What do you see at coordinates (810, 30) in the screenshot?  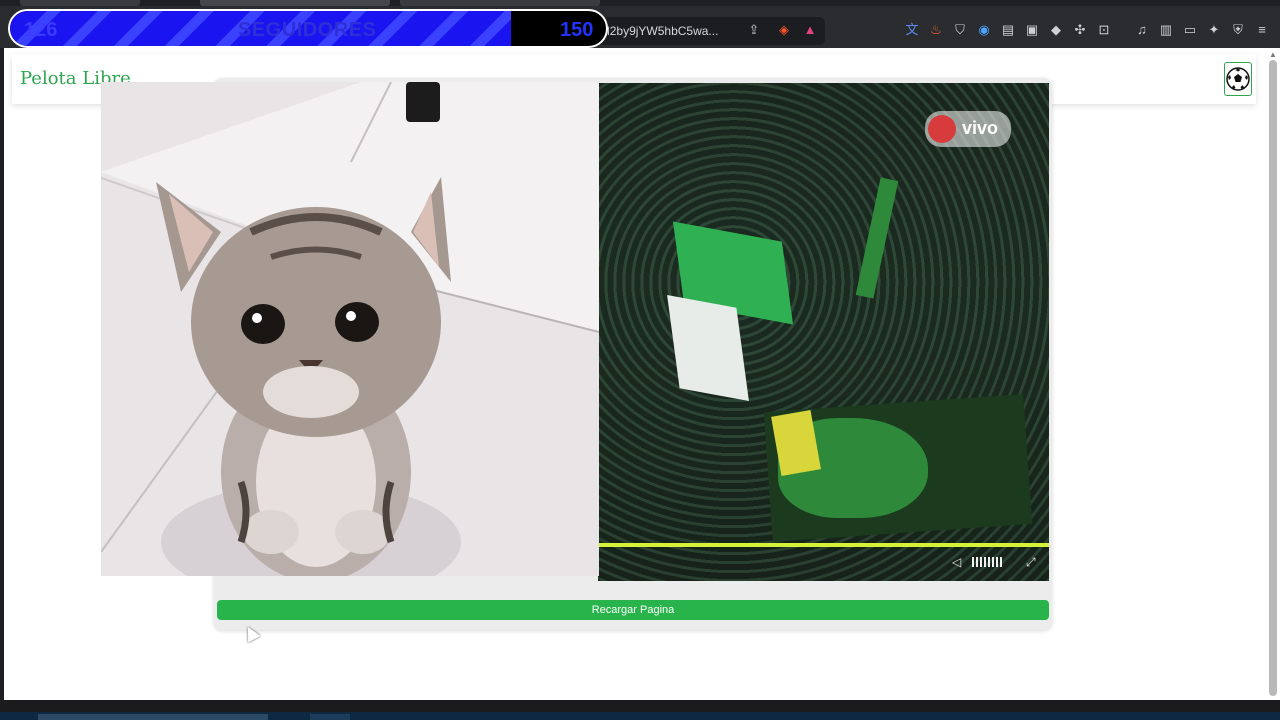 I see `brave-rewards-icon: ▲` at bounding box center [810, 30].